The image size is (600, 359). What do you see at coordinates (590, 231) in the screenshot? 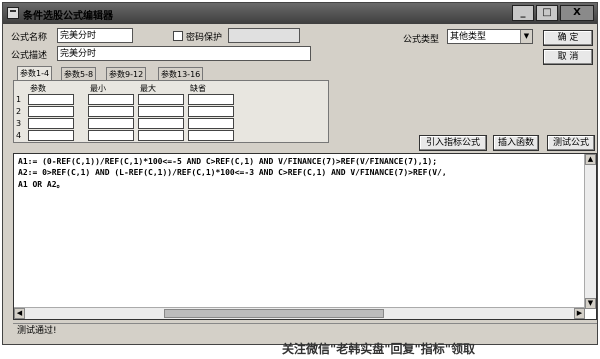
I see `vertical-scrollbar: ▲ ▼` at bounding box center [590, 231].